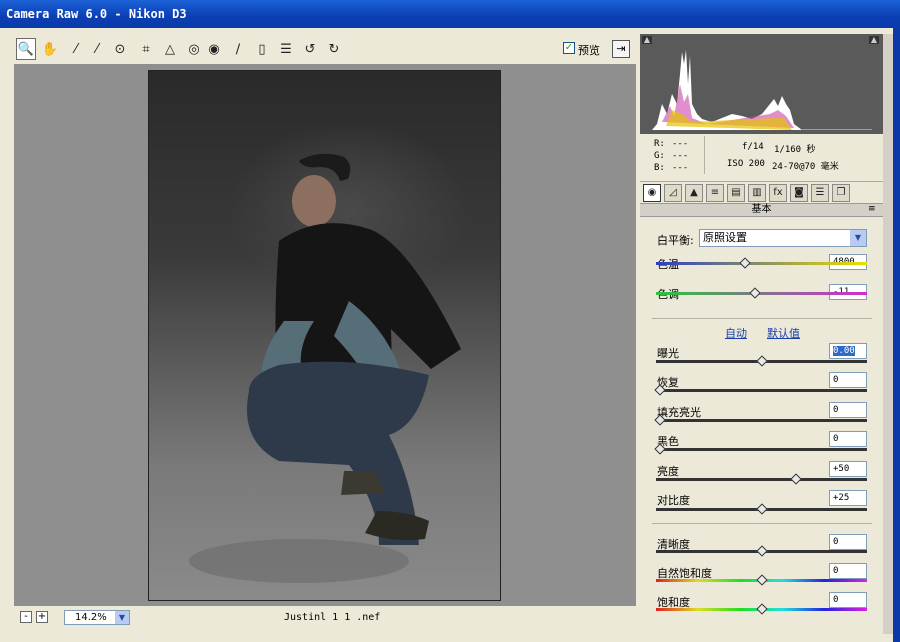  Describe the element at coordinates (848, 571) in the screenshot. I see `vibrance-input: 0` at that location.